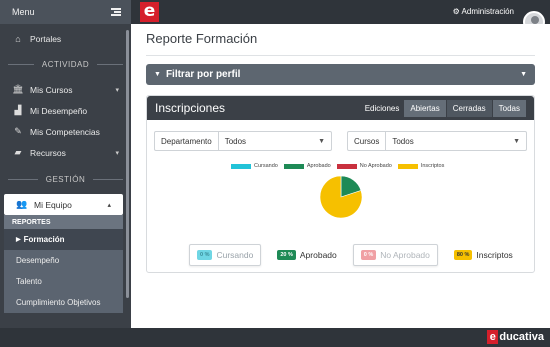 This screenshot has height=347, width=550. What do you see at coordinates (65, 38) in the screenshot?
I see `sidebar-item-portales: ⌂ Portales` at bounding box center [65, 38].